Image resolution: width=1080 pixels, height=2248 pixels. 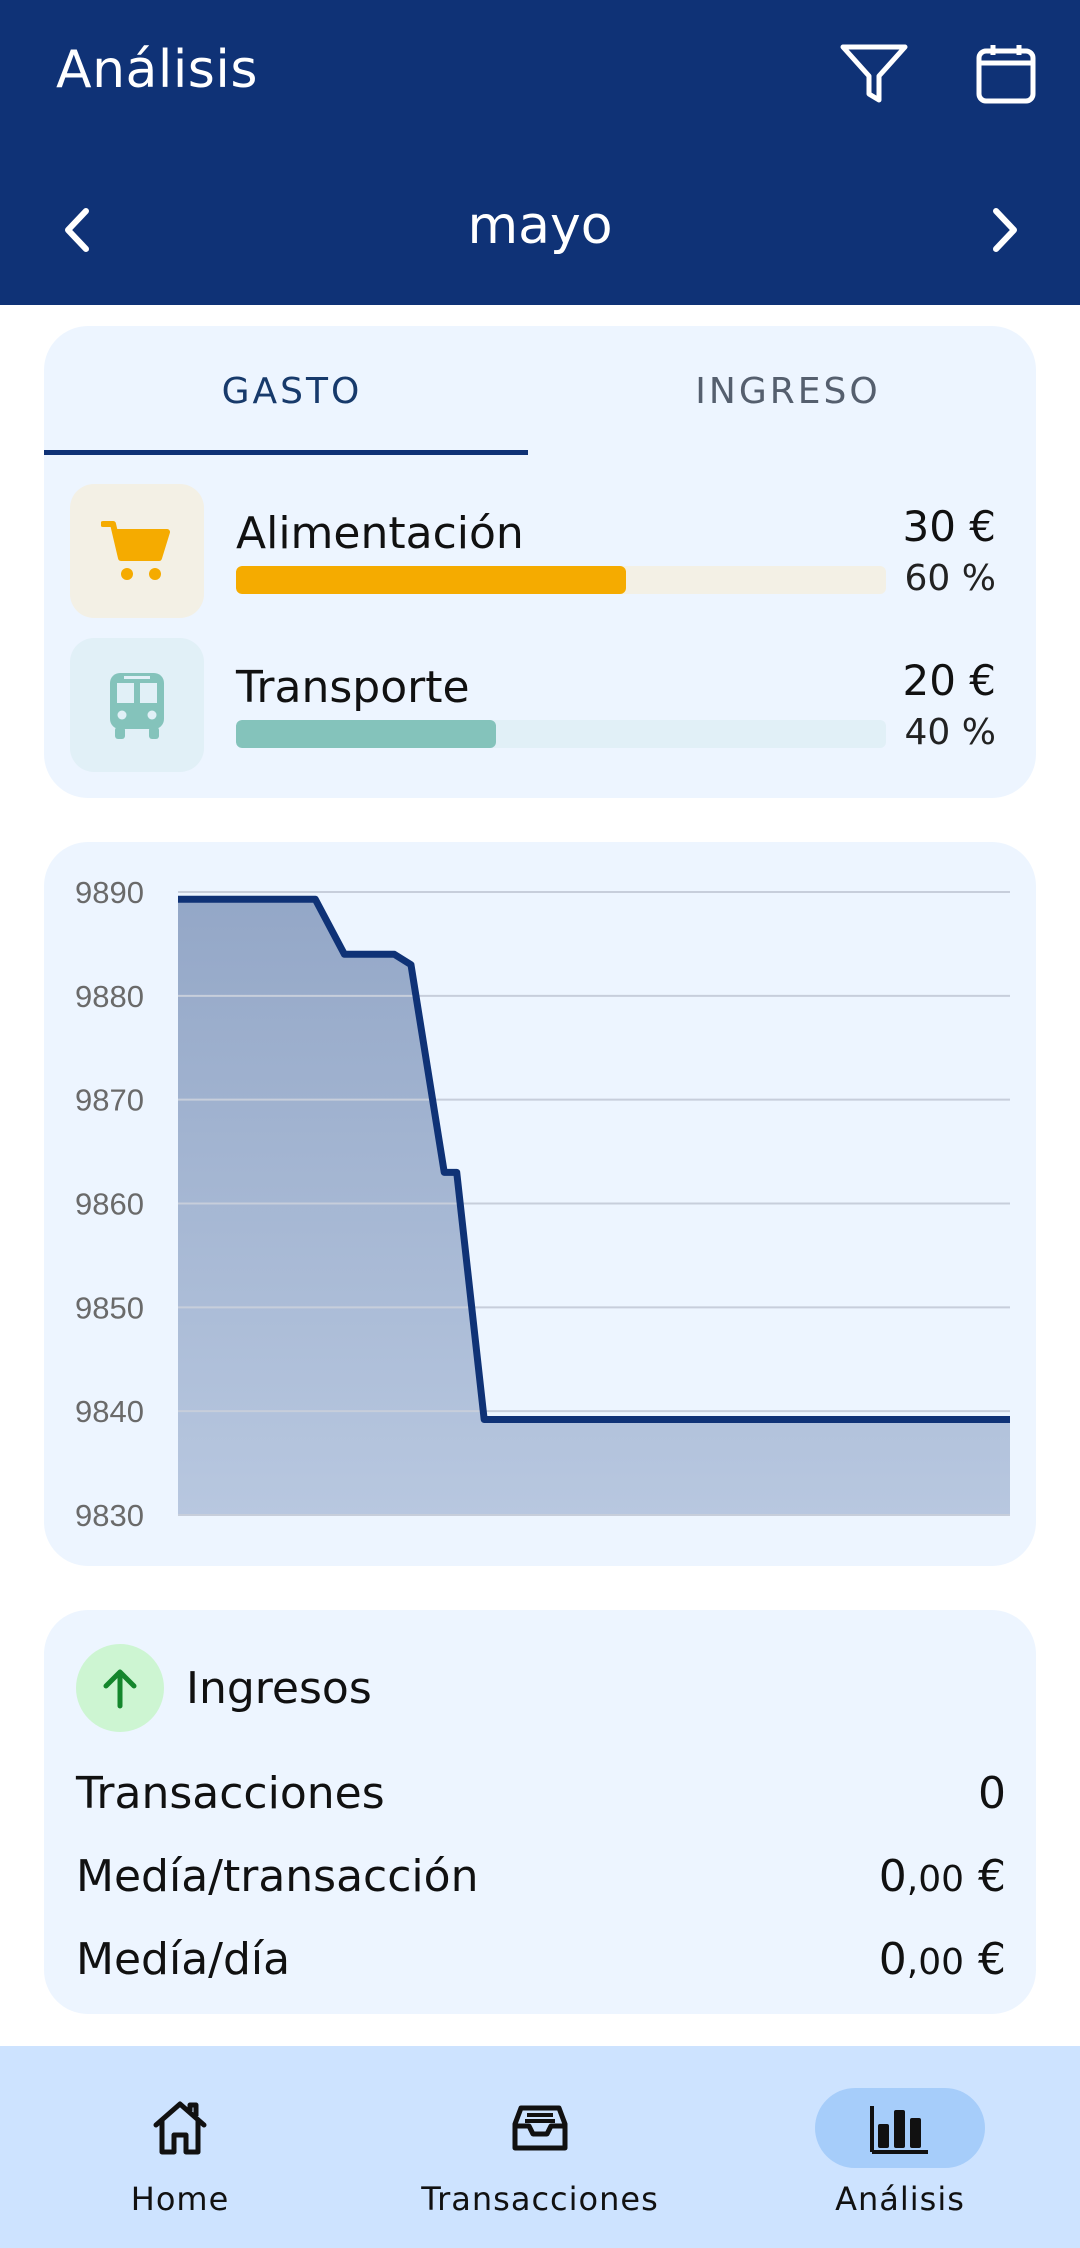 I want to click on stat-label: Medía/día, so click(x=183, y=1959).